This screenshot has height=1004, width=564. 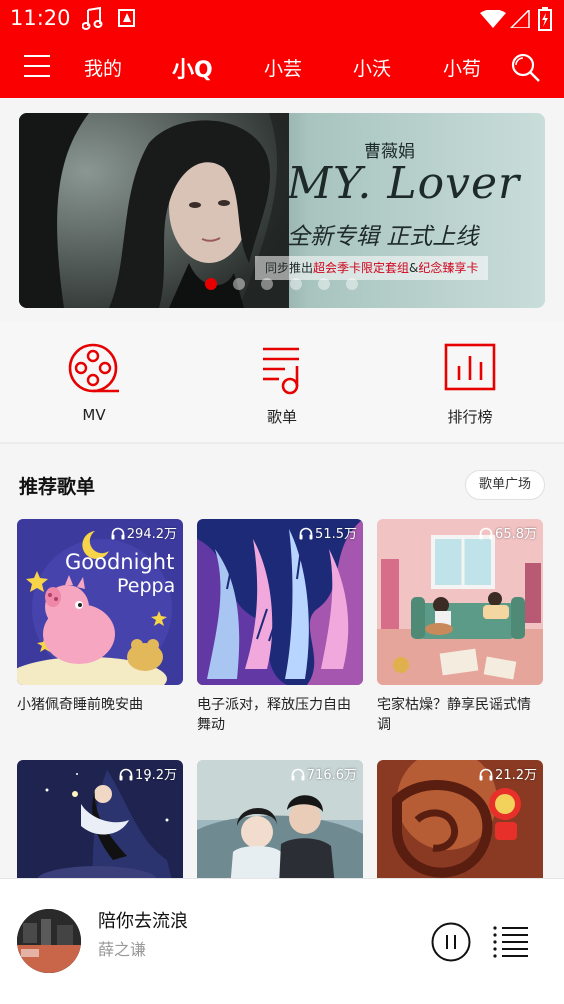 What do you see at coordinates (505, 485) in the screenshot?
I see `playlist-plaza-button: 歌单广场` at bounding box center [505, 485].